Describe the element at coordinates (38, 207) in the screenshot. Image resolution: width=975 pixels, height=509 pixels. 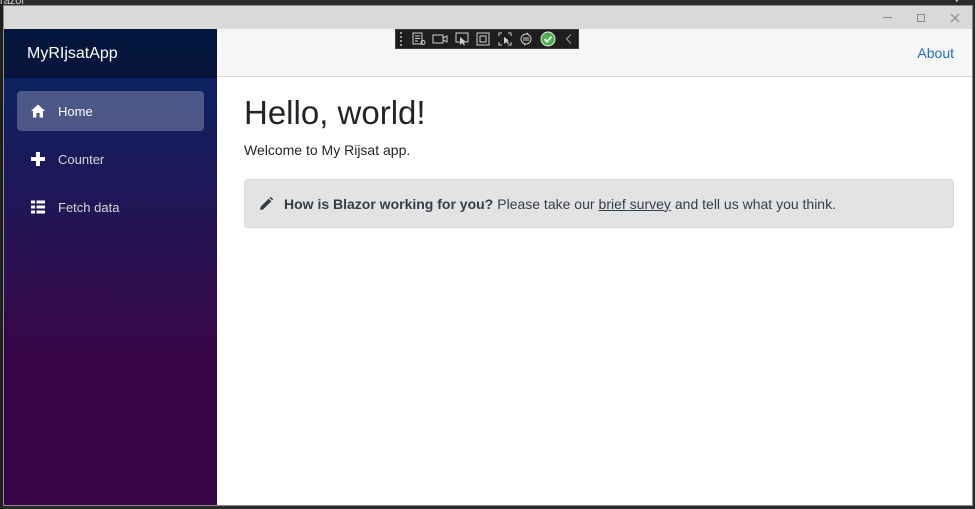
I see `list-icon` at that location.